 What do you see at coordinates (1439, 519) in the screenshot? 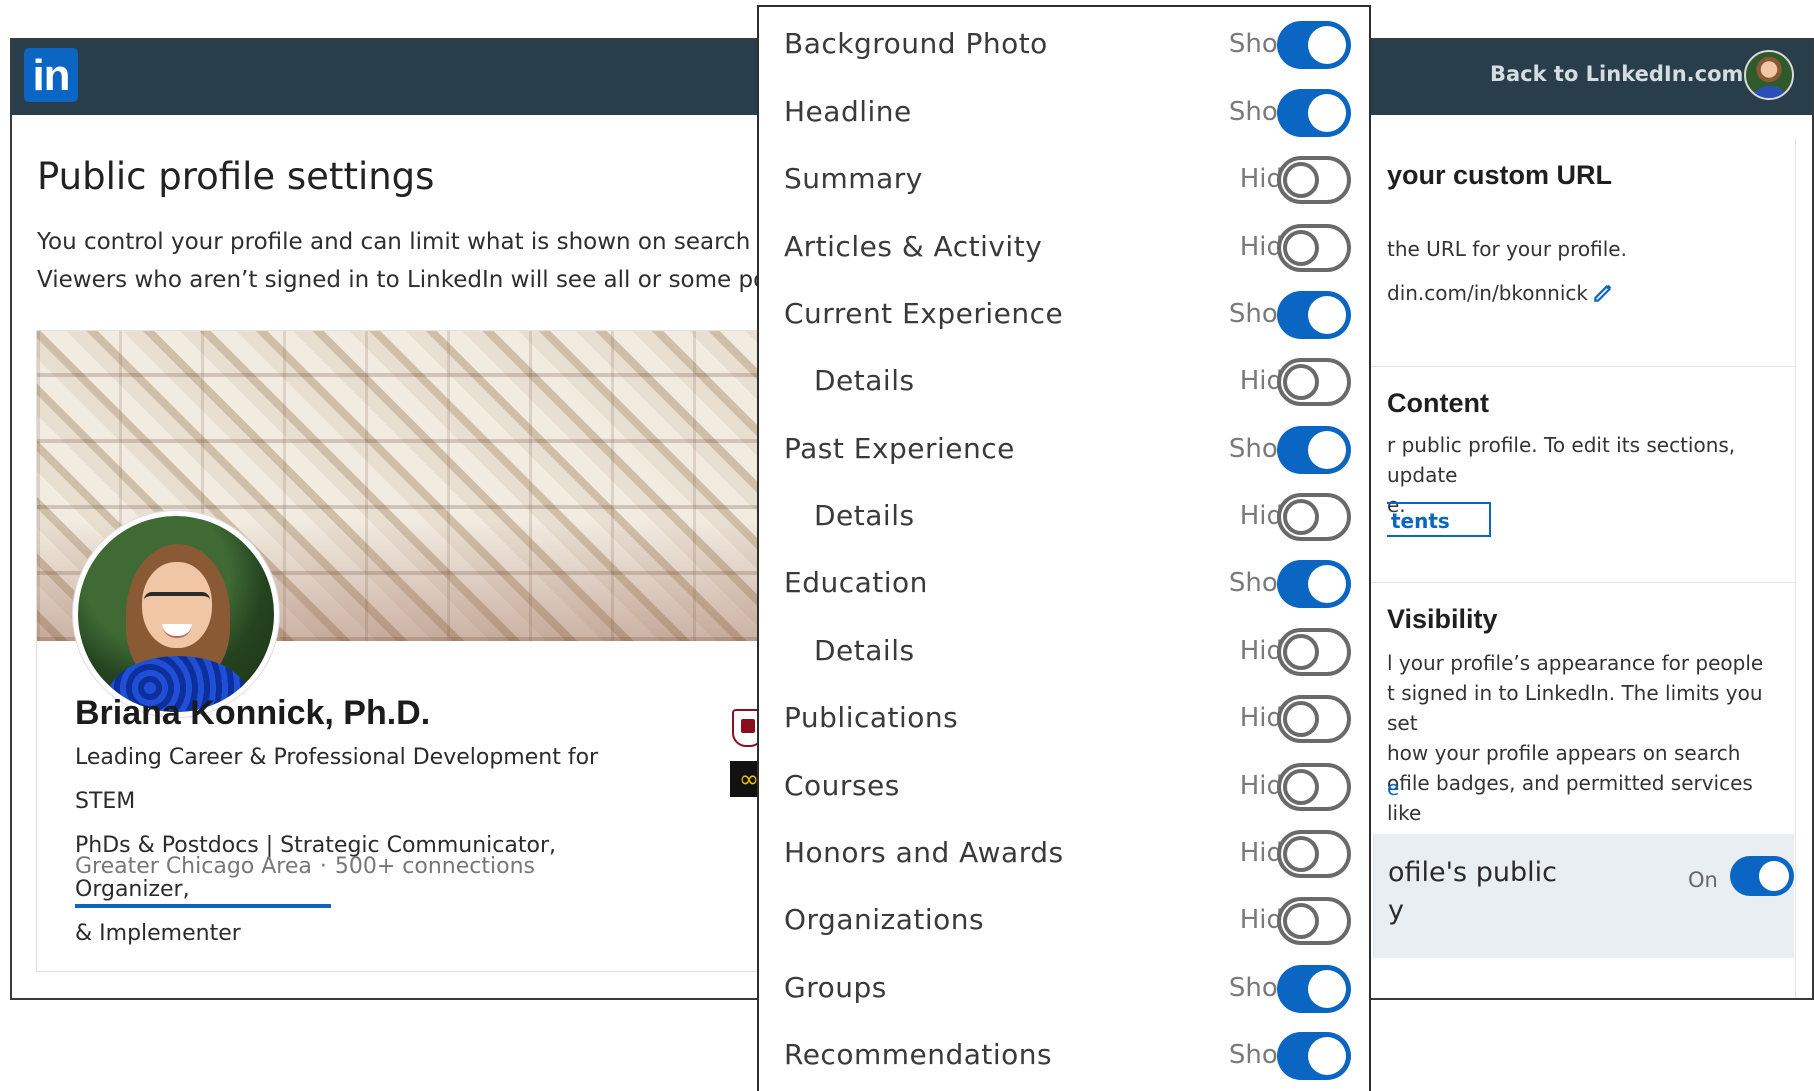
I see `edit-contents-button: tents` at bounding box center [1439, 519].